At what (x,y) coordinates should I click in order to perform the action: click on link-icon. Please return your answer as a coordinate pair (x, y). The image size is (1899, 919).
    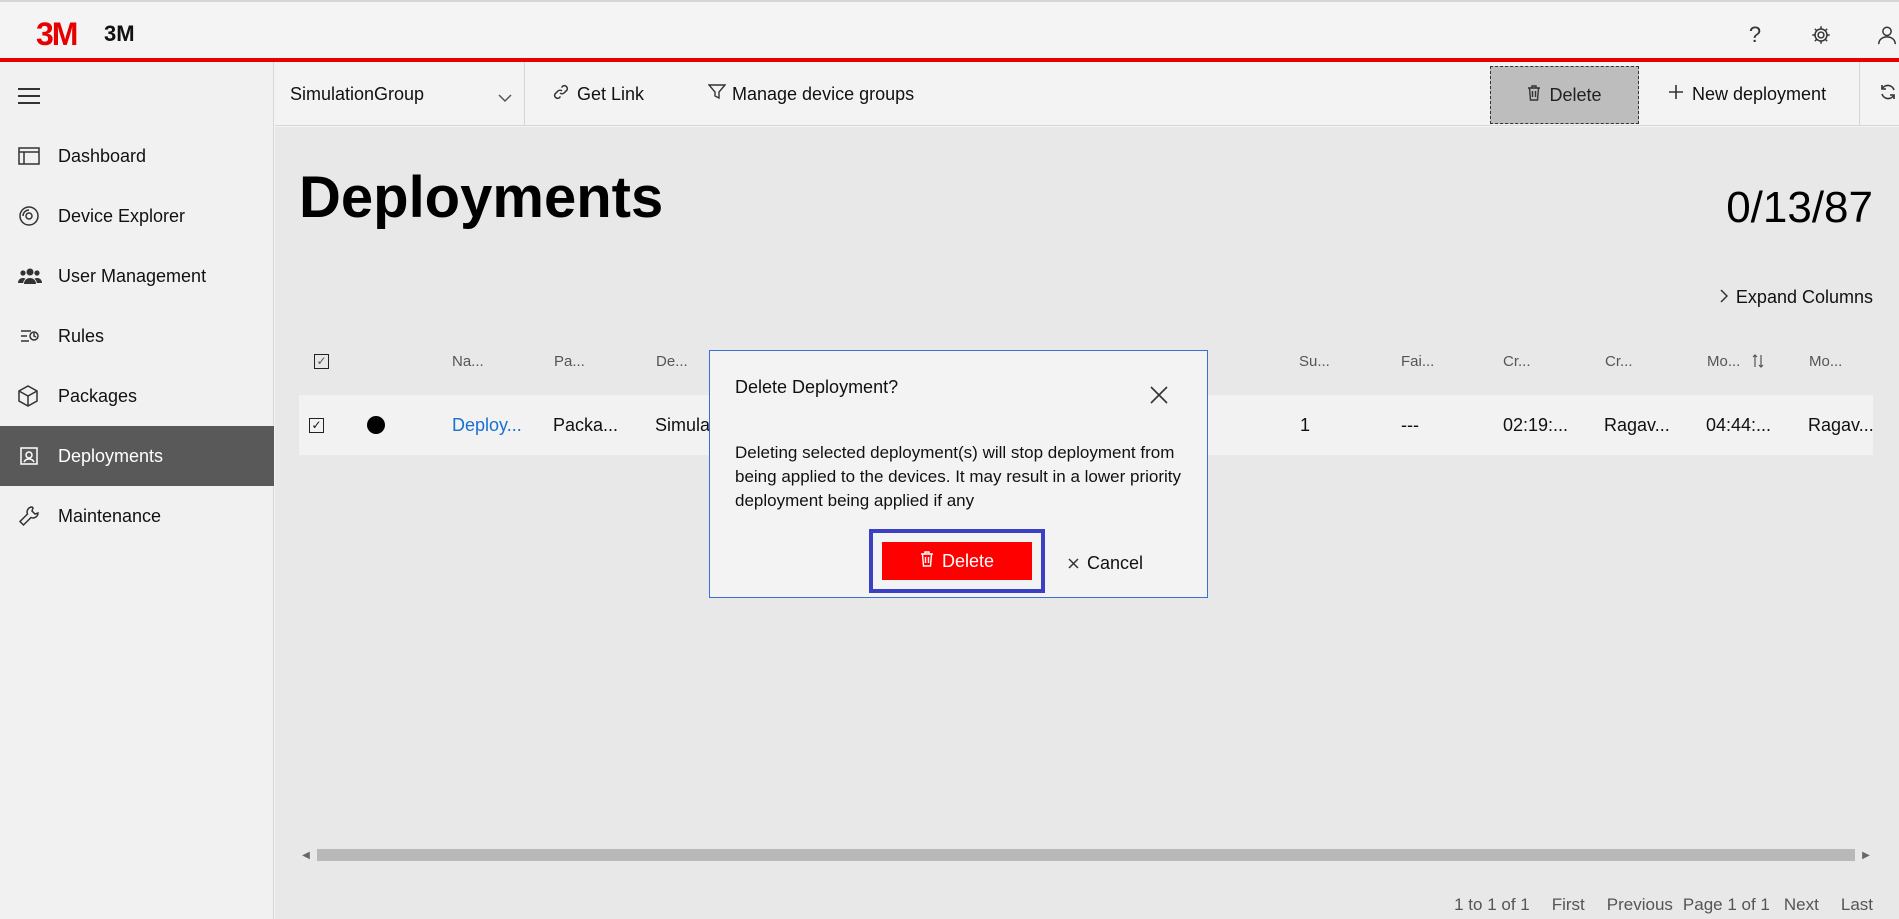
    Looking at the image, I should click on (561, 94).